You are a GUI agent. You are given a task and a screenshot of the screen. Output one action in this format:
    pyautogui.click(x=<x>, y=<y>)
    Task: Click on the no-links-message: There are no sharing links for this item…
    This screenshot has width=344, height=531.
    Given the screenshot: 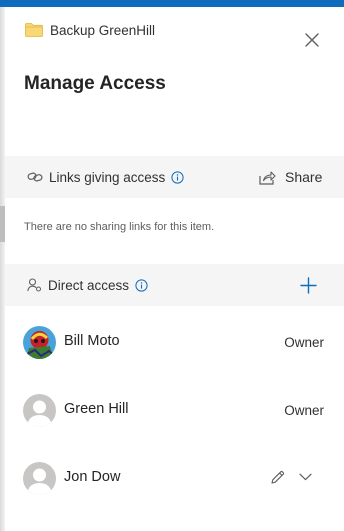 What is the action you would take?
    pyautogui.click(x=119, y=227)
    